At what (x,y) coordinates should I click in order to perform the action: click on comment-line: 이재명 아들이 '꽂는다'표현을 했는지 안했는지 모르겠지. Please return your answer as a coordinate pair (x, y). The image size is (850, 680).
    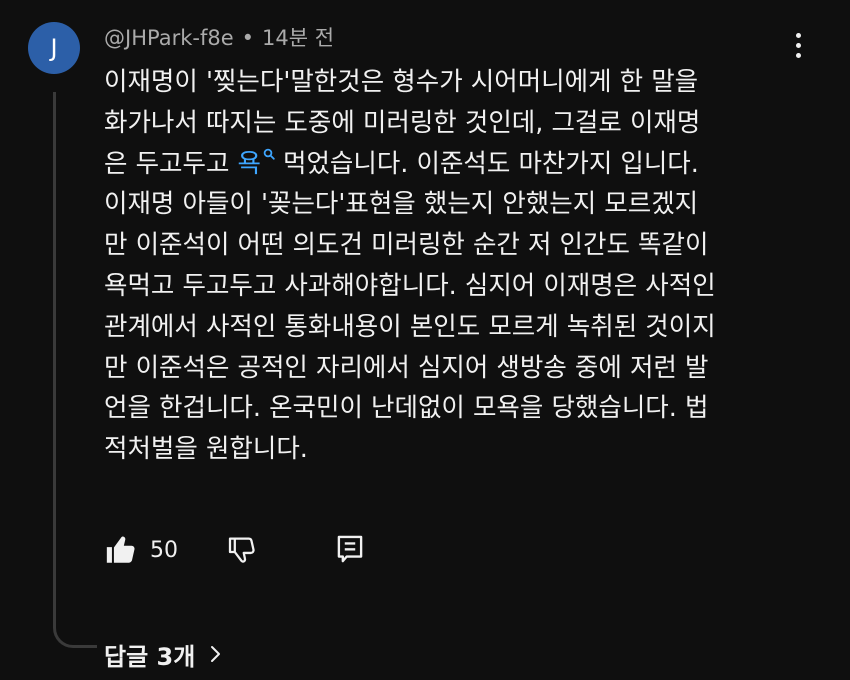
    Looking at the image, I should click on (401, 204).